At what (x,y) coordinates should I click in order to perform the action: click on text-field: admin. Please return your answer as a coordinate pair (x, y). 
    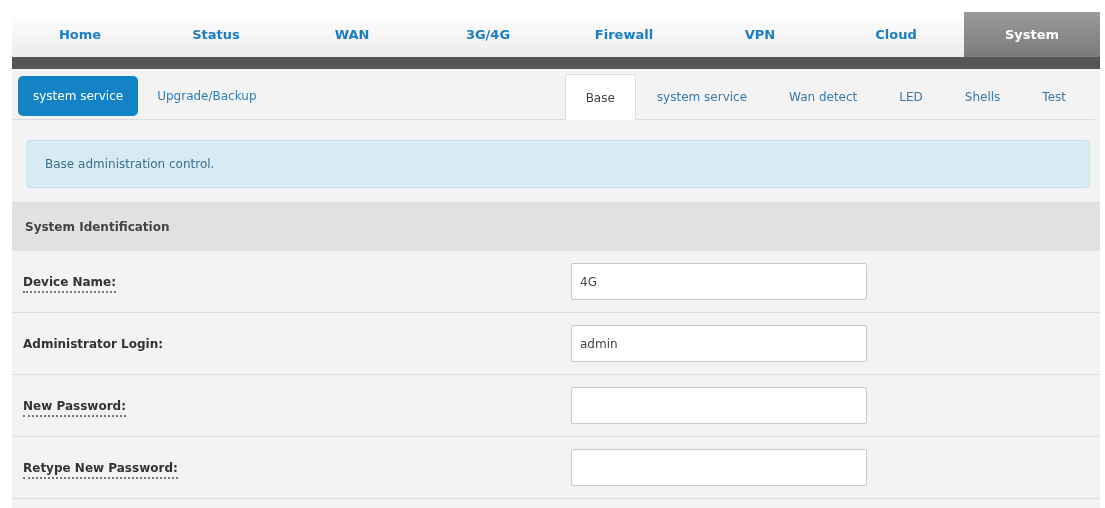
    Looking at the image, I should click on (719, 343).